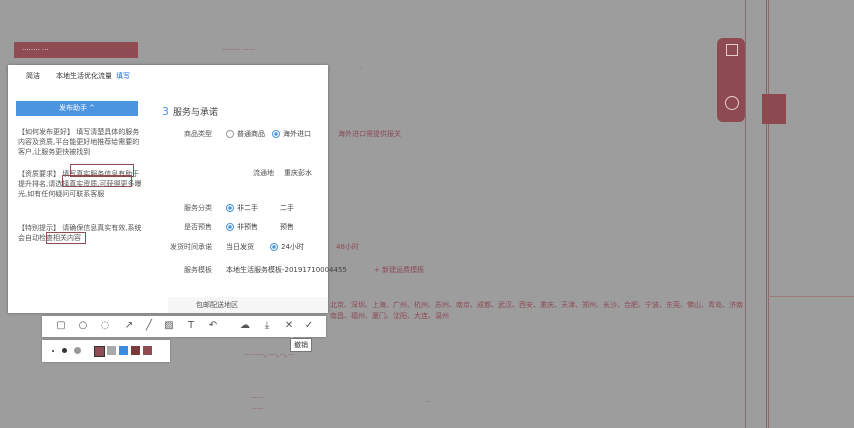 The width and height of the screenshot is (854, 428). Describe the element at coordinates (64, 350) in the screenshot. I see `size-medium-icon` at that location.